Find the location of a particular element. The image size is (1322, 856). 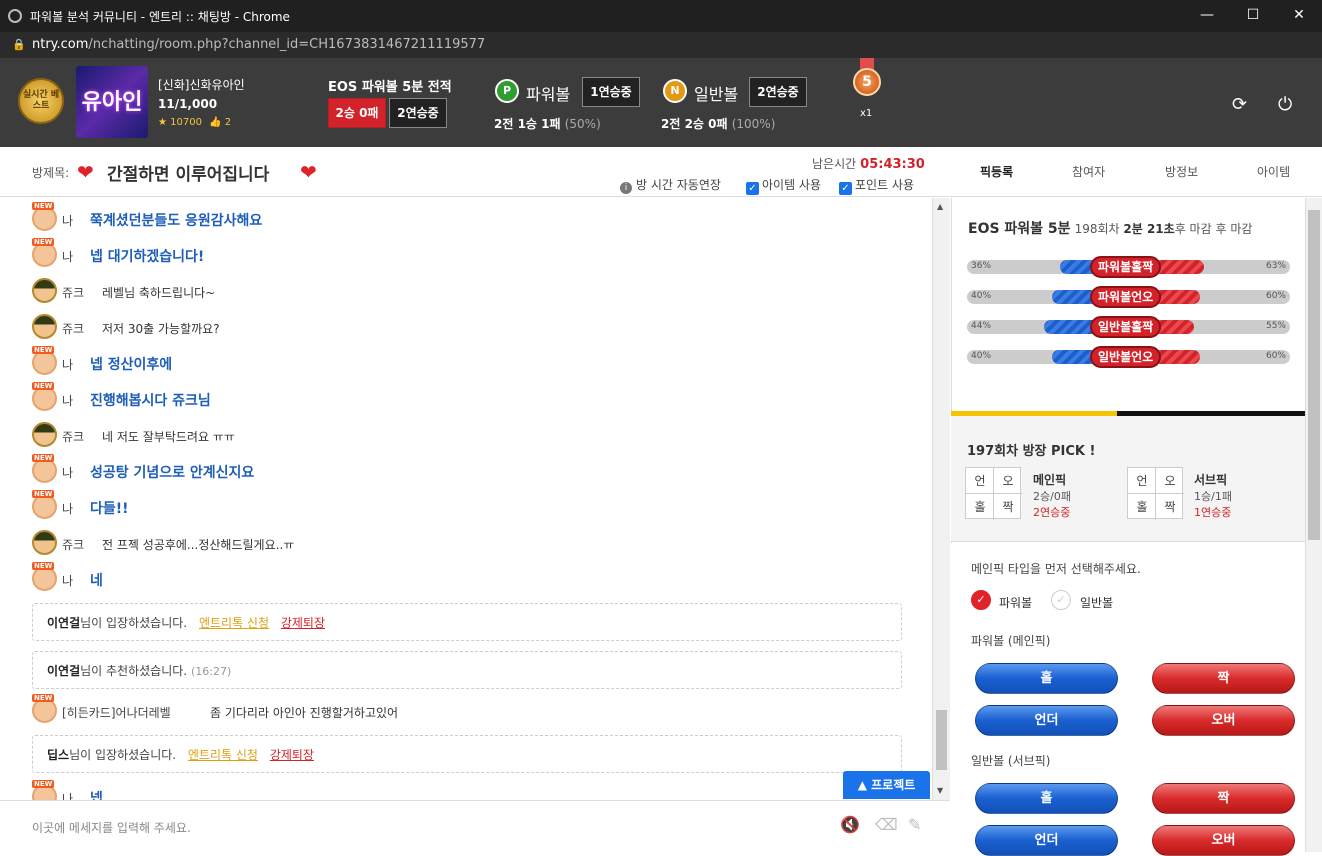

chat-input: 이곳에 메세지를 입력해 주세요. is located at coordinates (111, 827).